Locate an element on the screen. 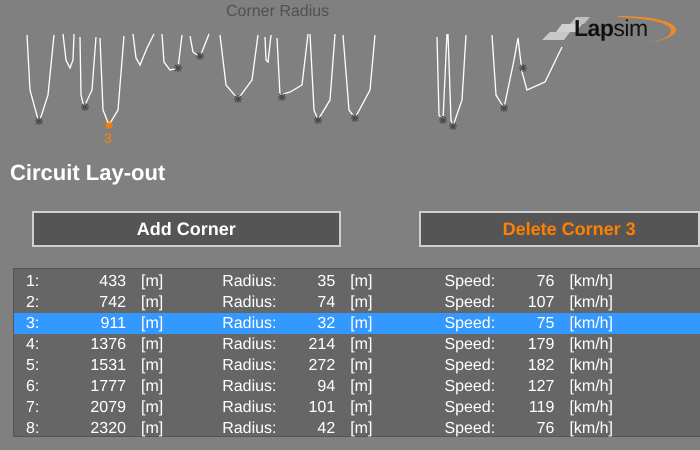  logo-icon is located at coordinates (609, 29).